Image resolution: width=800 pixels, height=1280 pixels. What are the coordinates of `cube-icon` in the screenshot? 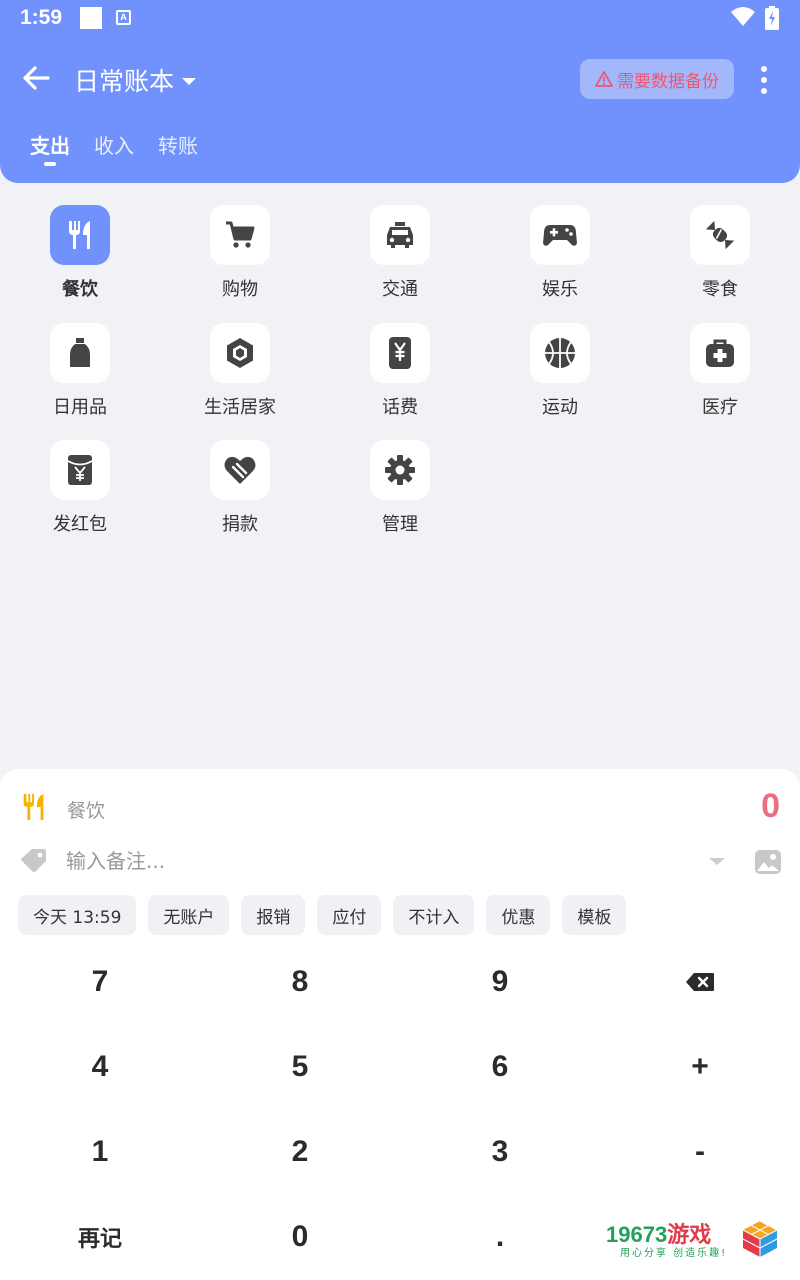 It's located at (240, 353).